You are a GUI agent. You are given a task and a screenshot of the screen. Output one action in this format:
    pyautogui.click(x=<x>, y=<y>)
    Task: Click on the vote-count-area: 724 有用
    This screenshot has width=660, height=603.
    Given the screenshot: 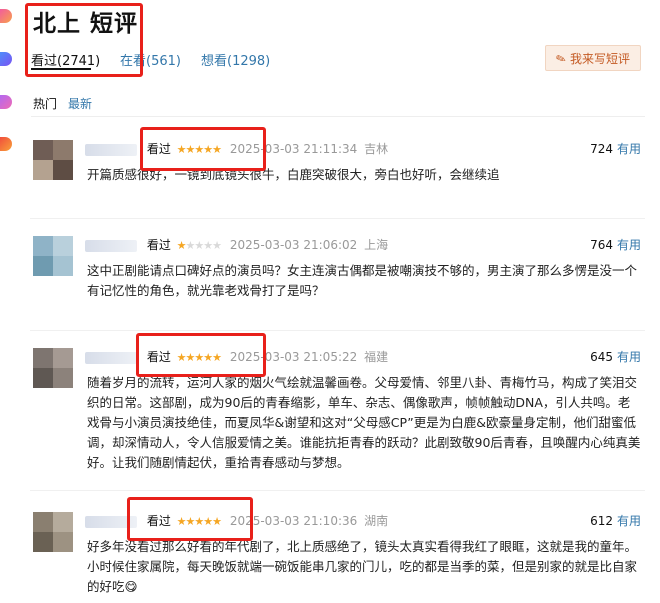 What is the action you would take?
    pyautogui.click(x=615, y=148)
    